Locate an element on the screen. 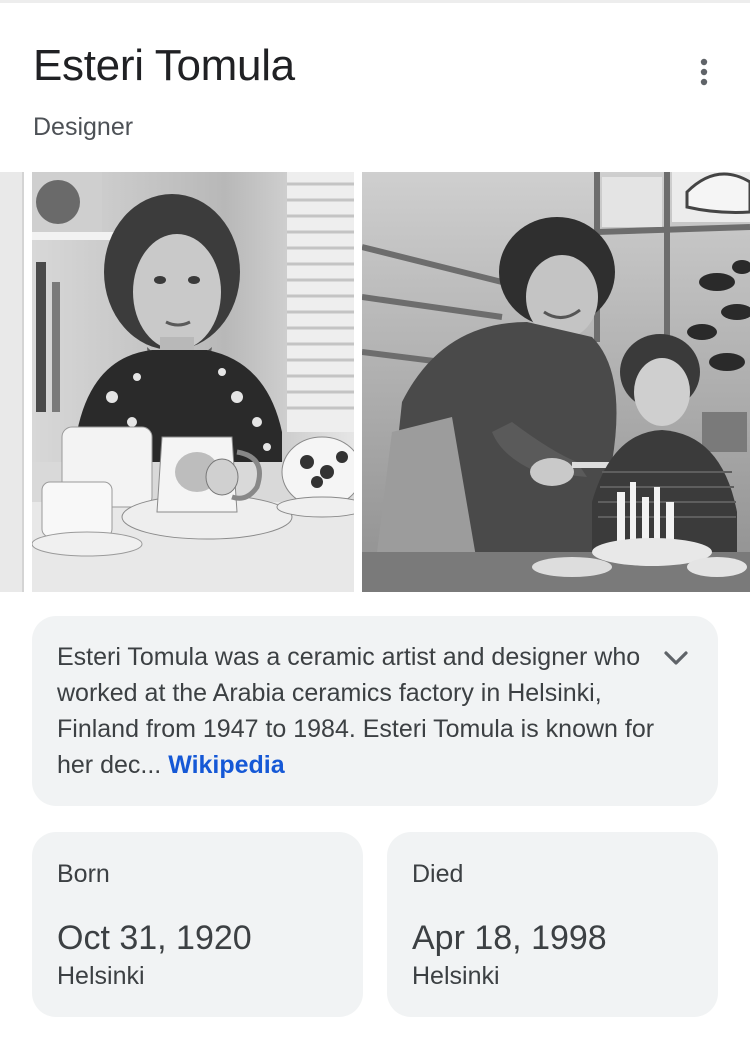 Image resolution: width=750 pixels, height=1041 pixels. page-title: Esteri Tomula is located at coordinates (164, 65).